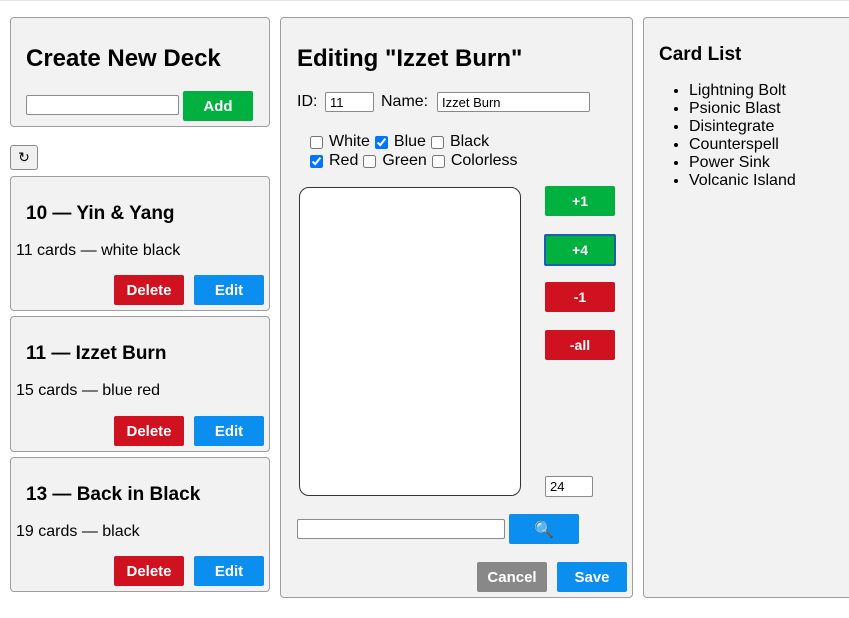 This screenshot has width=849, height=618. What do you see at coordinates (742, 145) in the screenshot?
I see `card-list-item: Counterspell` at bounding box center [742, 145].